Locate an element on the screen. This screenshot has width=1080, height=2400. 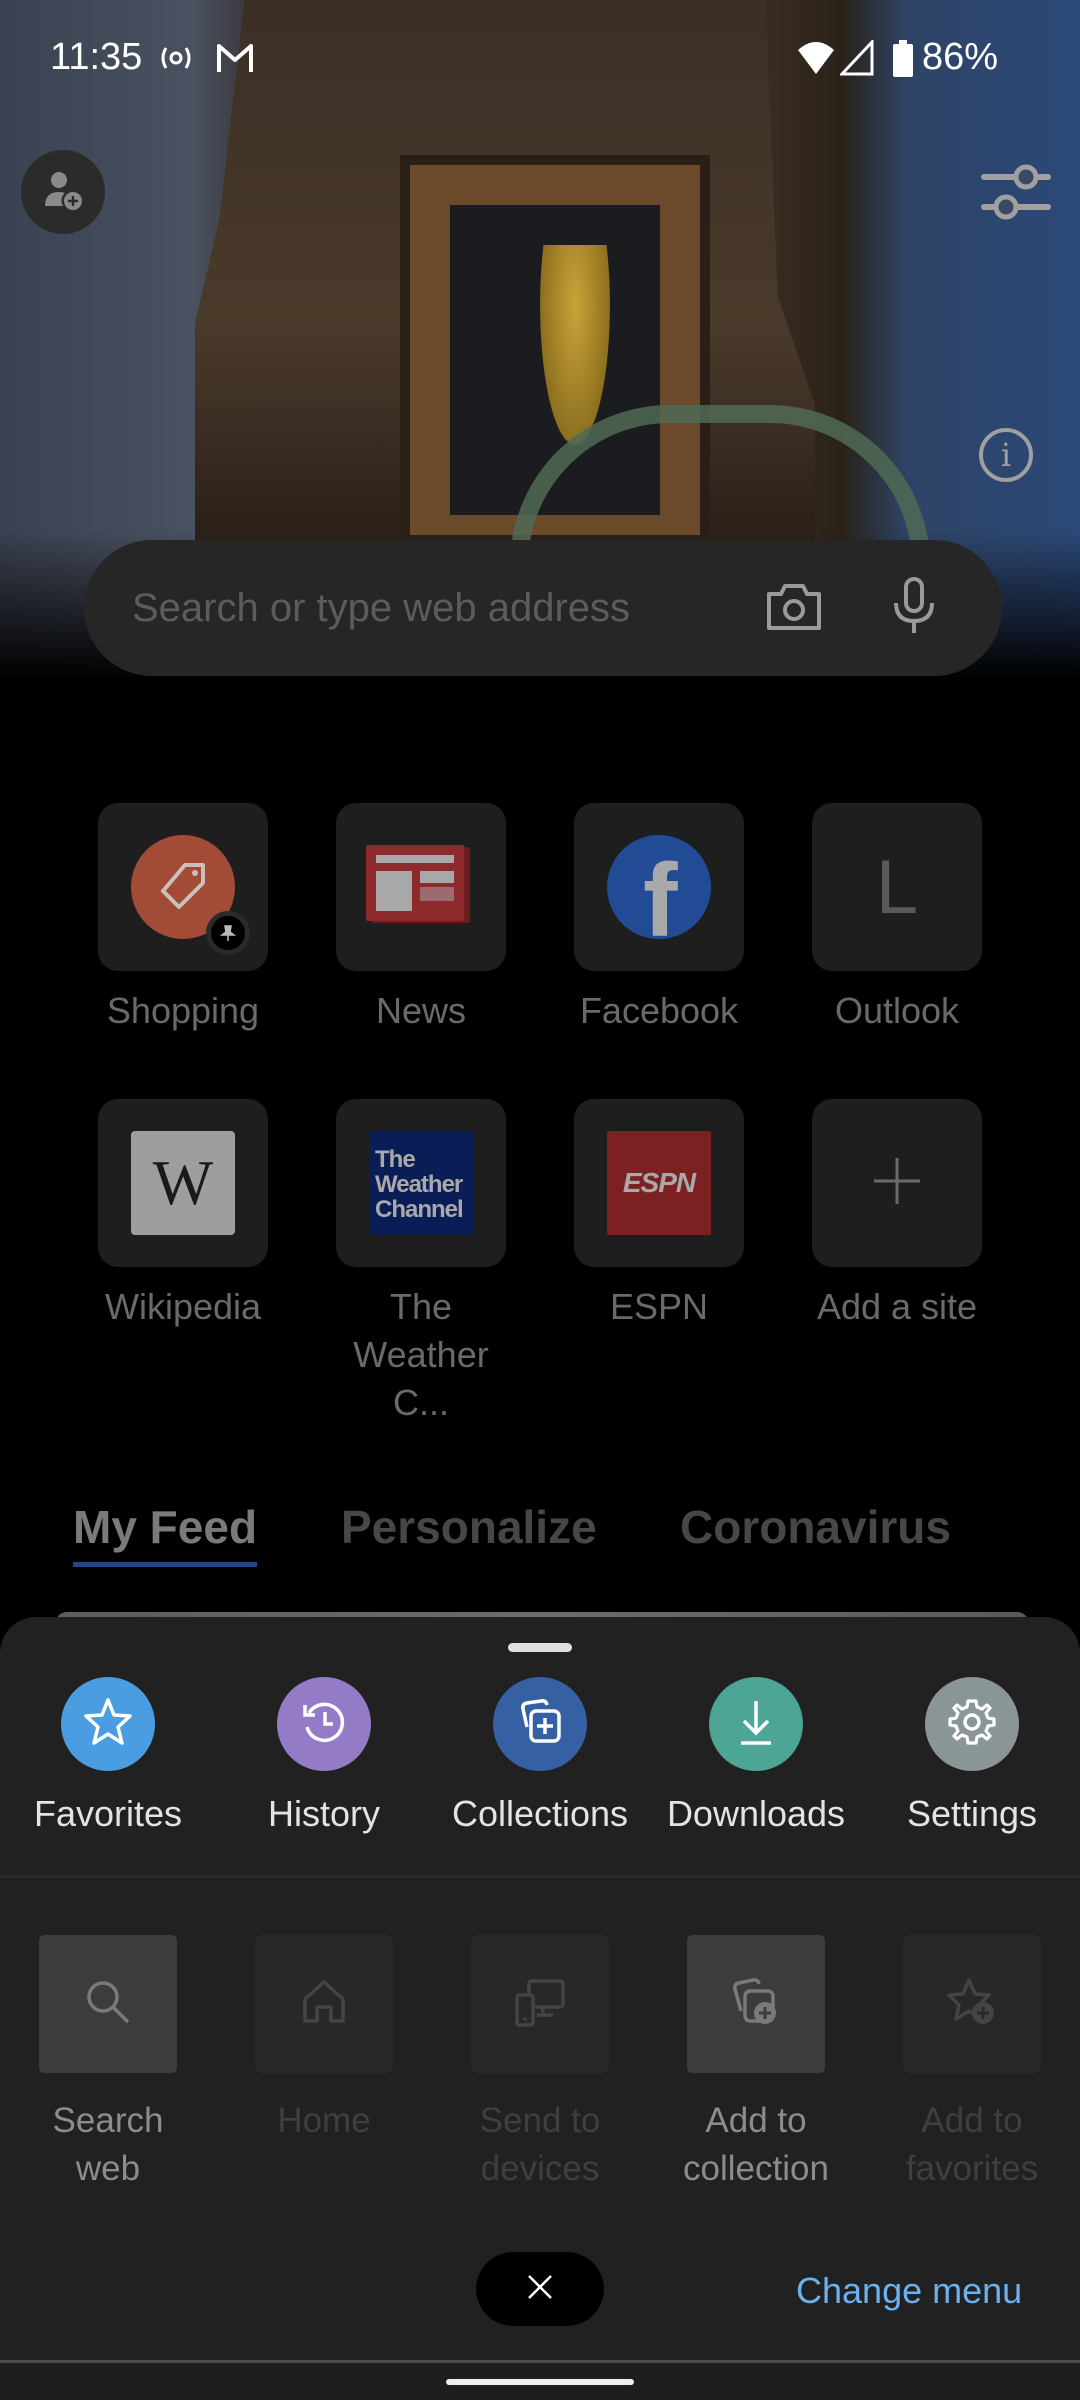
collections-icon is located at coordinates (540, 1724).